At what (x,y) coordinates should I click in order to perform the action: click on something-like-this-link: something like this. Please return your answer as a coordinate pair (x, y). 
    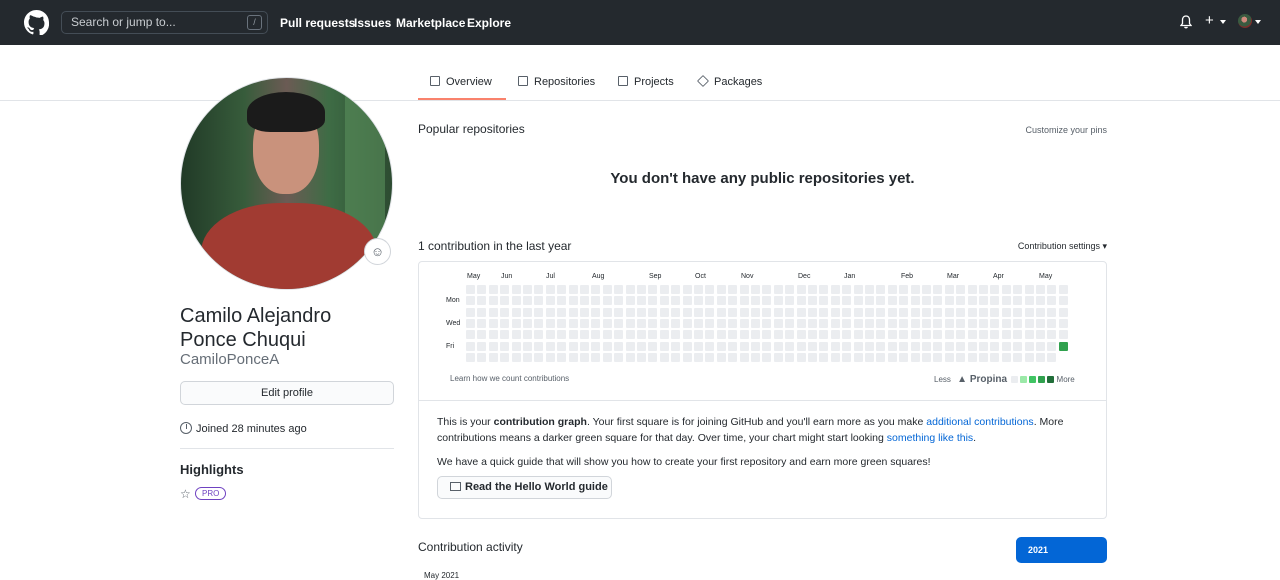
    Looking at the image, I should click on (930, 438).